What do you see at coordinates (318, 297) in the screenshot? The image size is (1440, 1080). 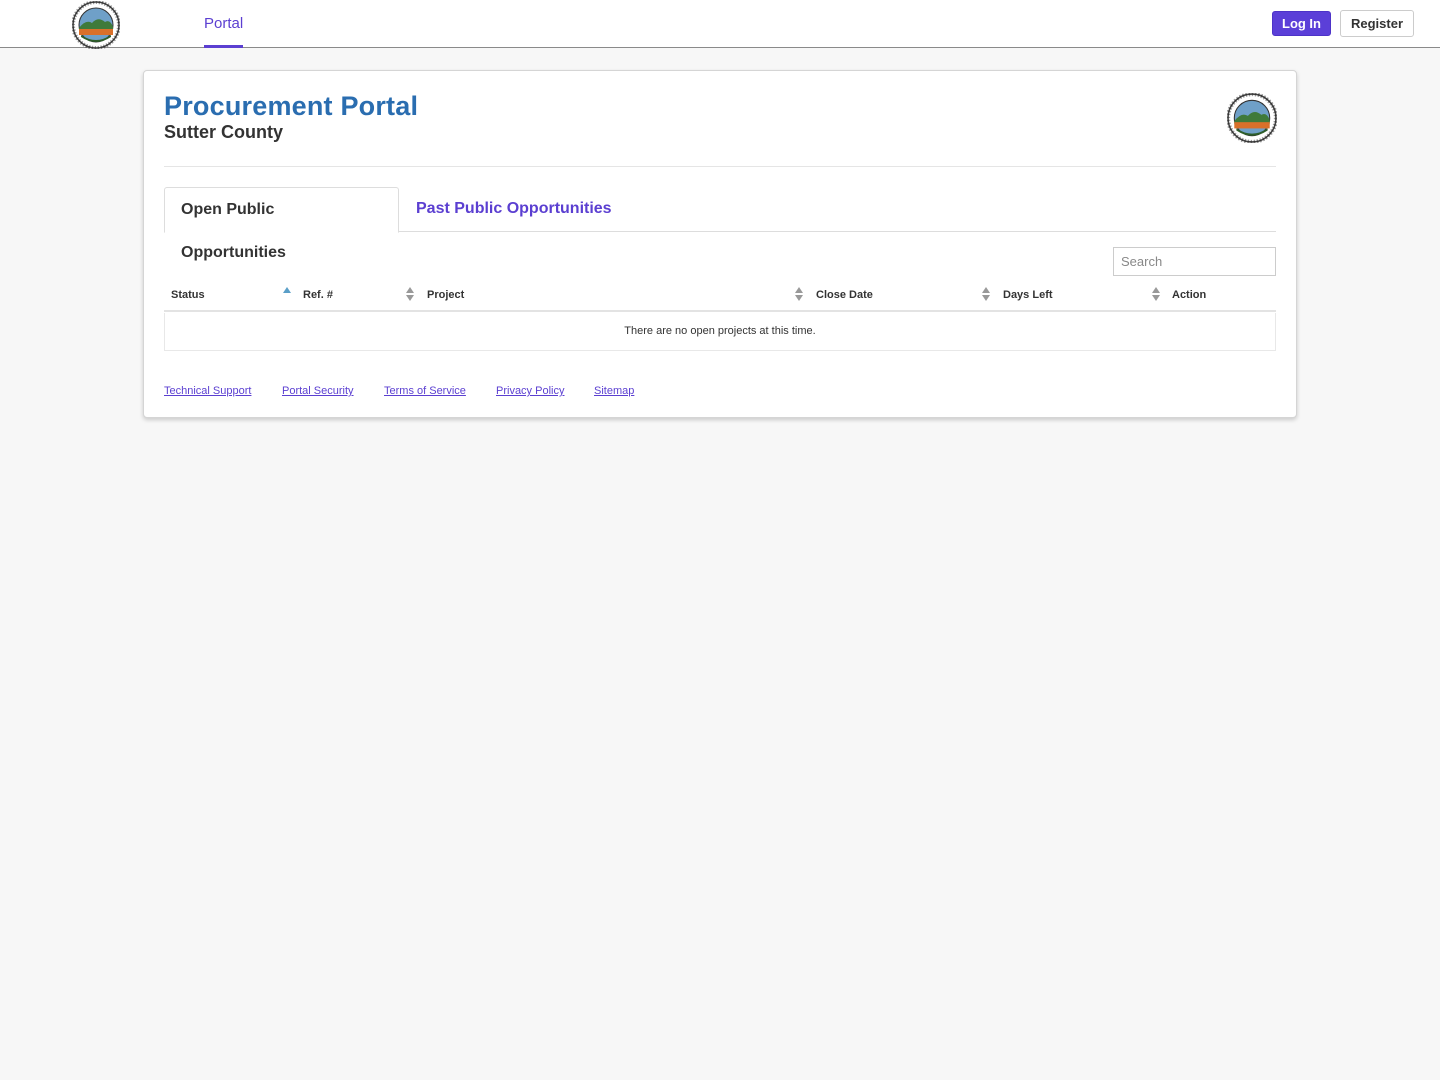 I see `column-header-ref: Ref. #` at bounding box center [318, 297].